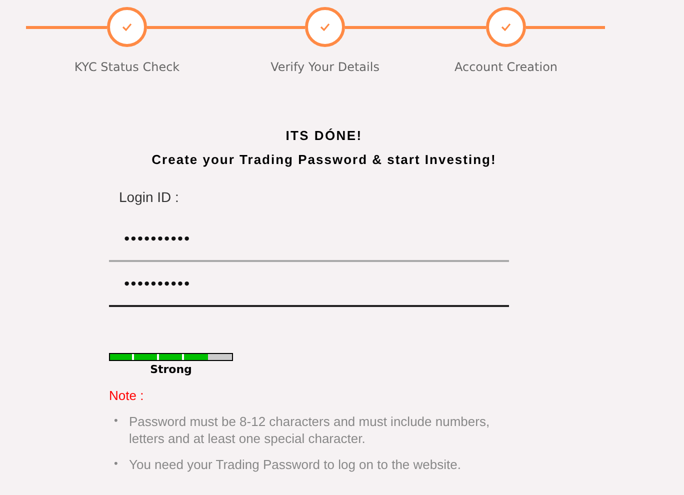 This screenshot has width=684, height=495. What do you see at coordinates (506, 67) in the screenshot?
I see `step-label: Account Creation` at bounding box center [506, 67].